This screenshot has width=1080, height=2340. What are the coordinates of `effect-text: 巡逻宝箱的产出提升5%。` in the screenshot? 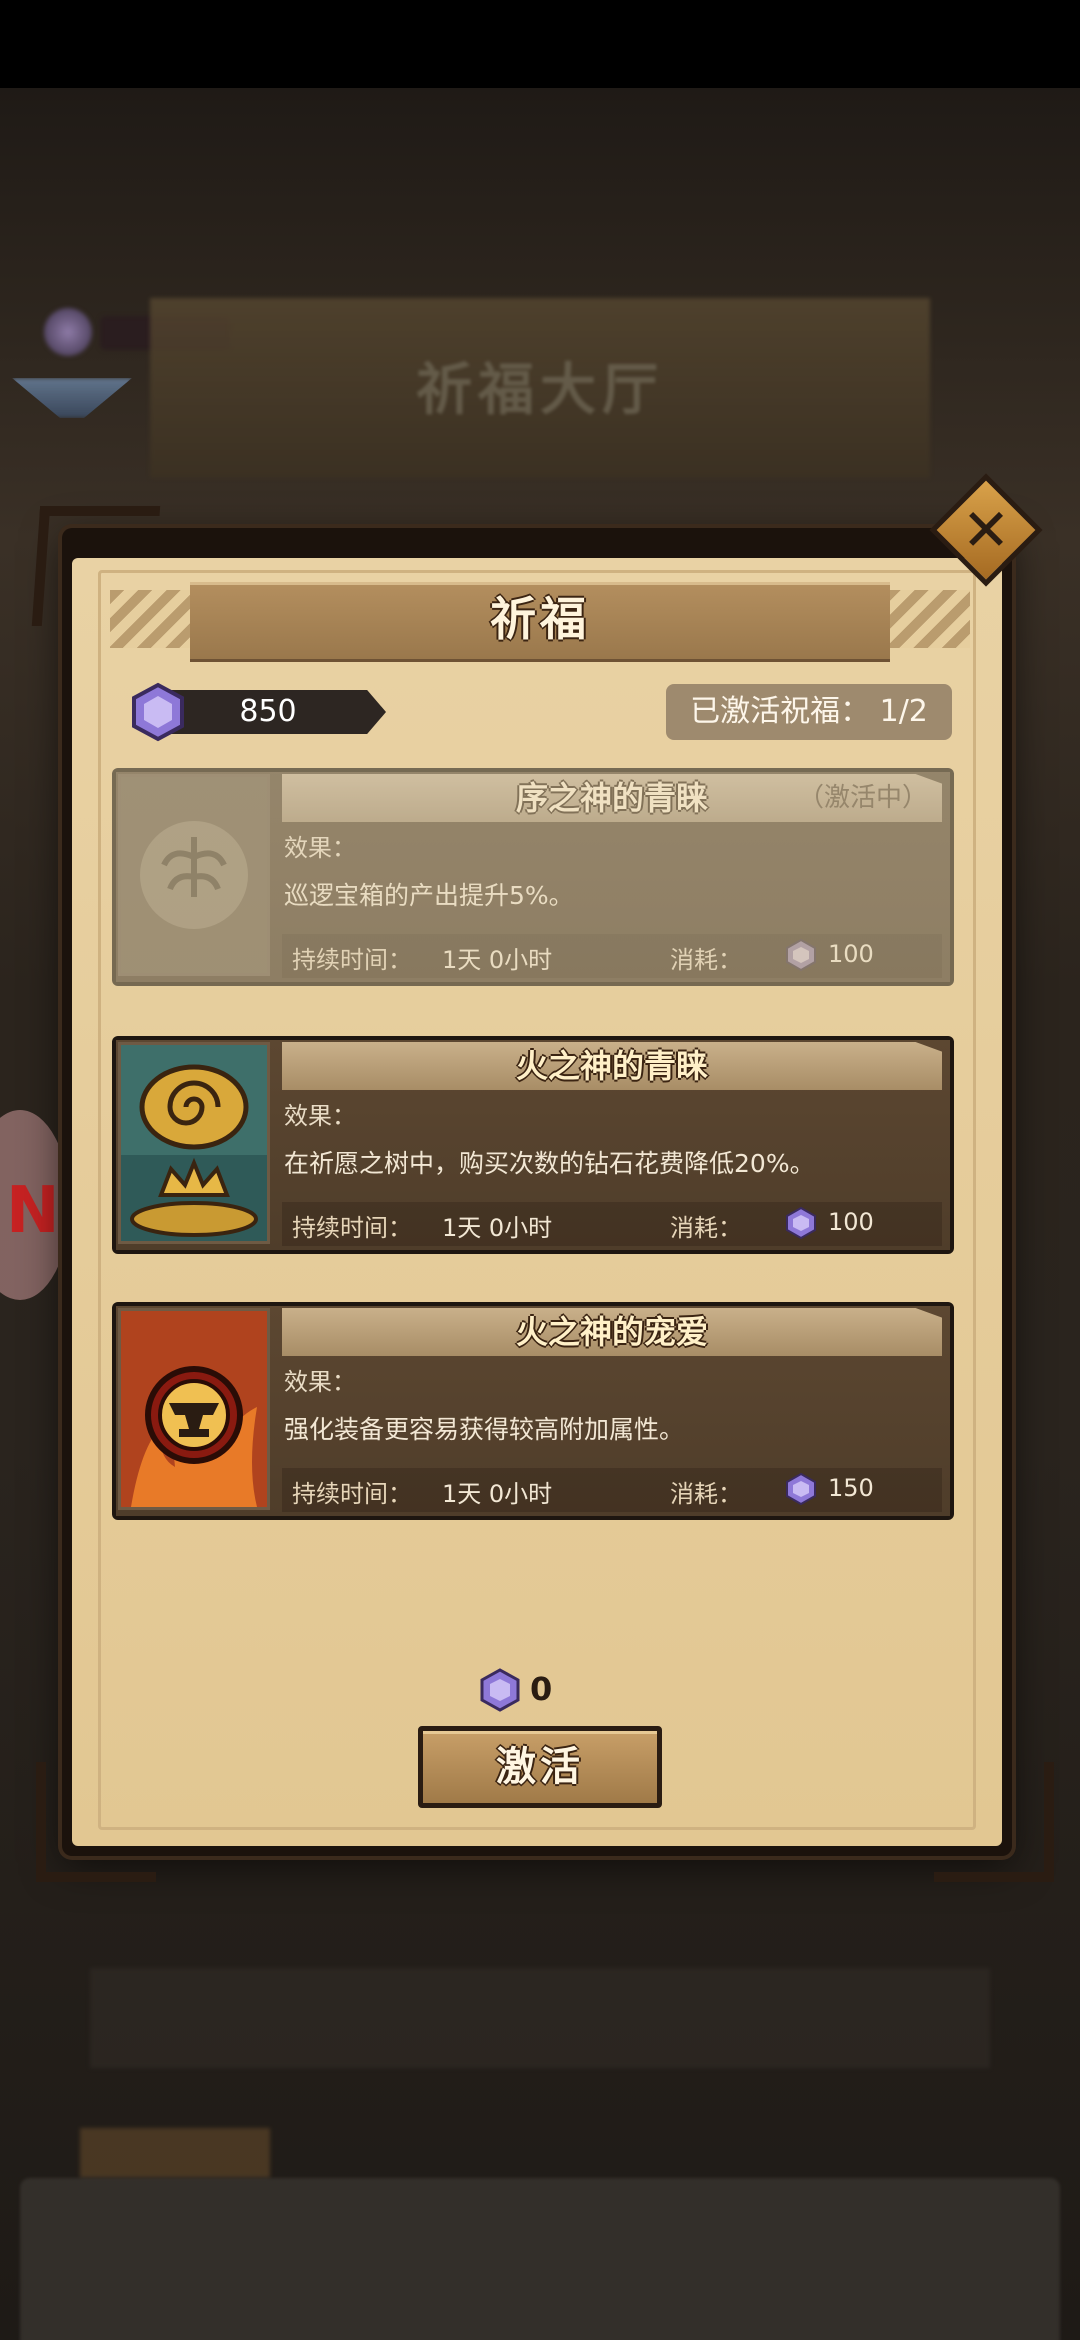 It's located at (429, 895).